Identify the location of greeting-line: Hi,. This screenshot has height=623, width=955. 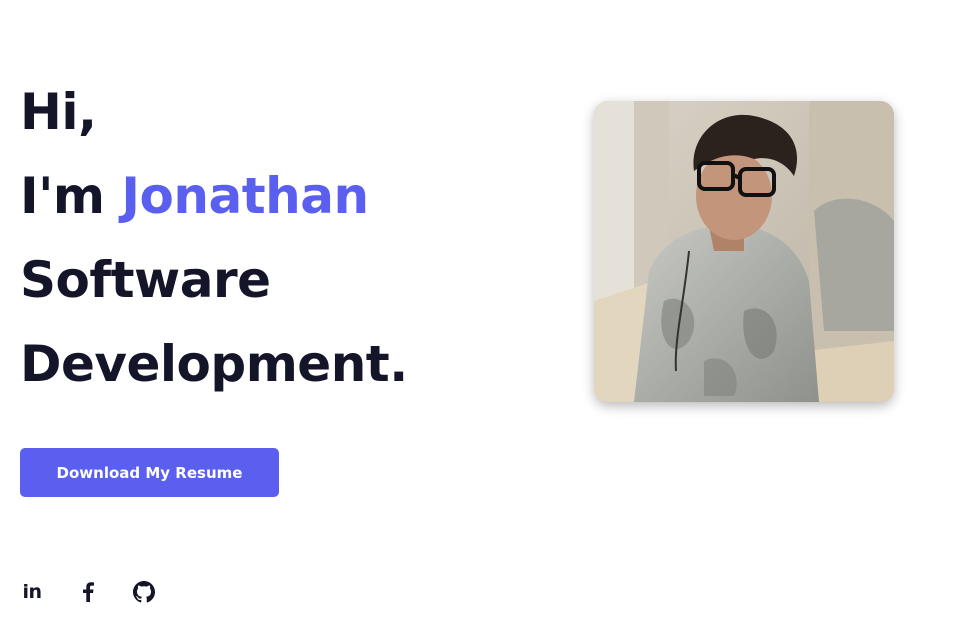
(58, 112).